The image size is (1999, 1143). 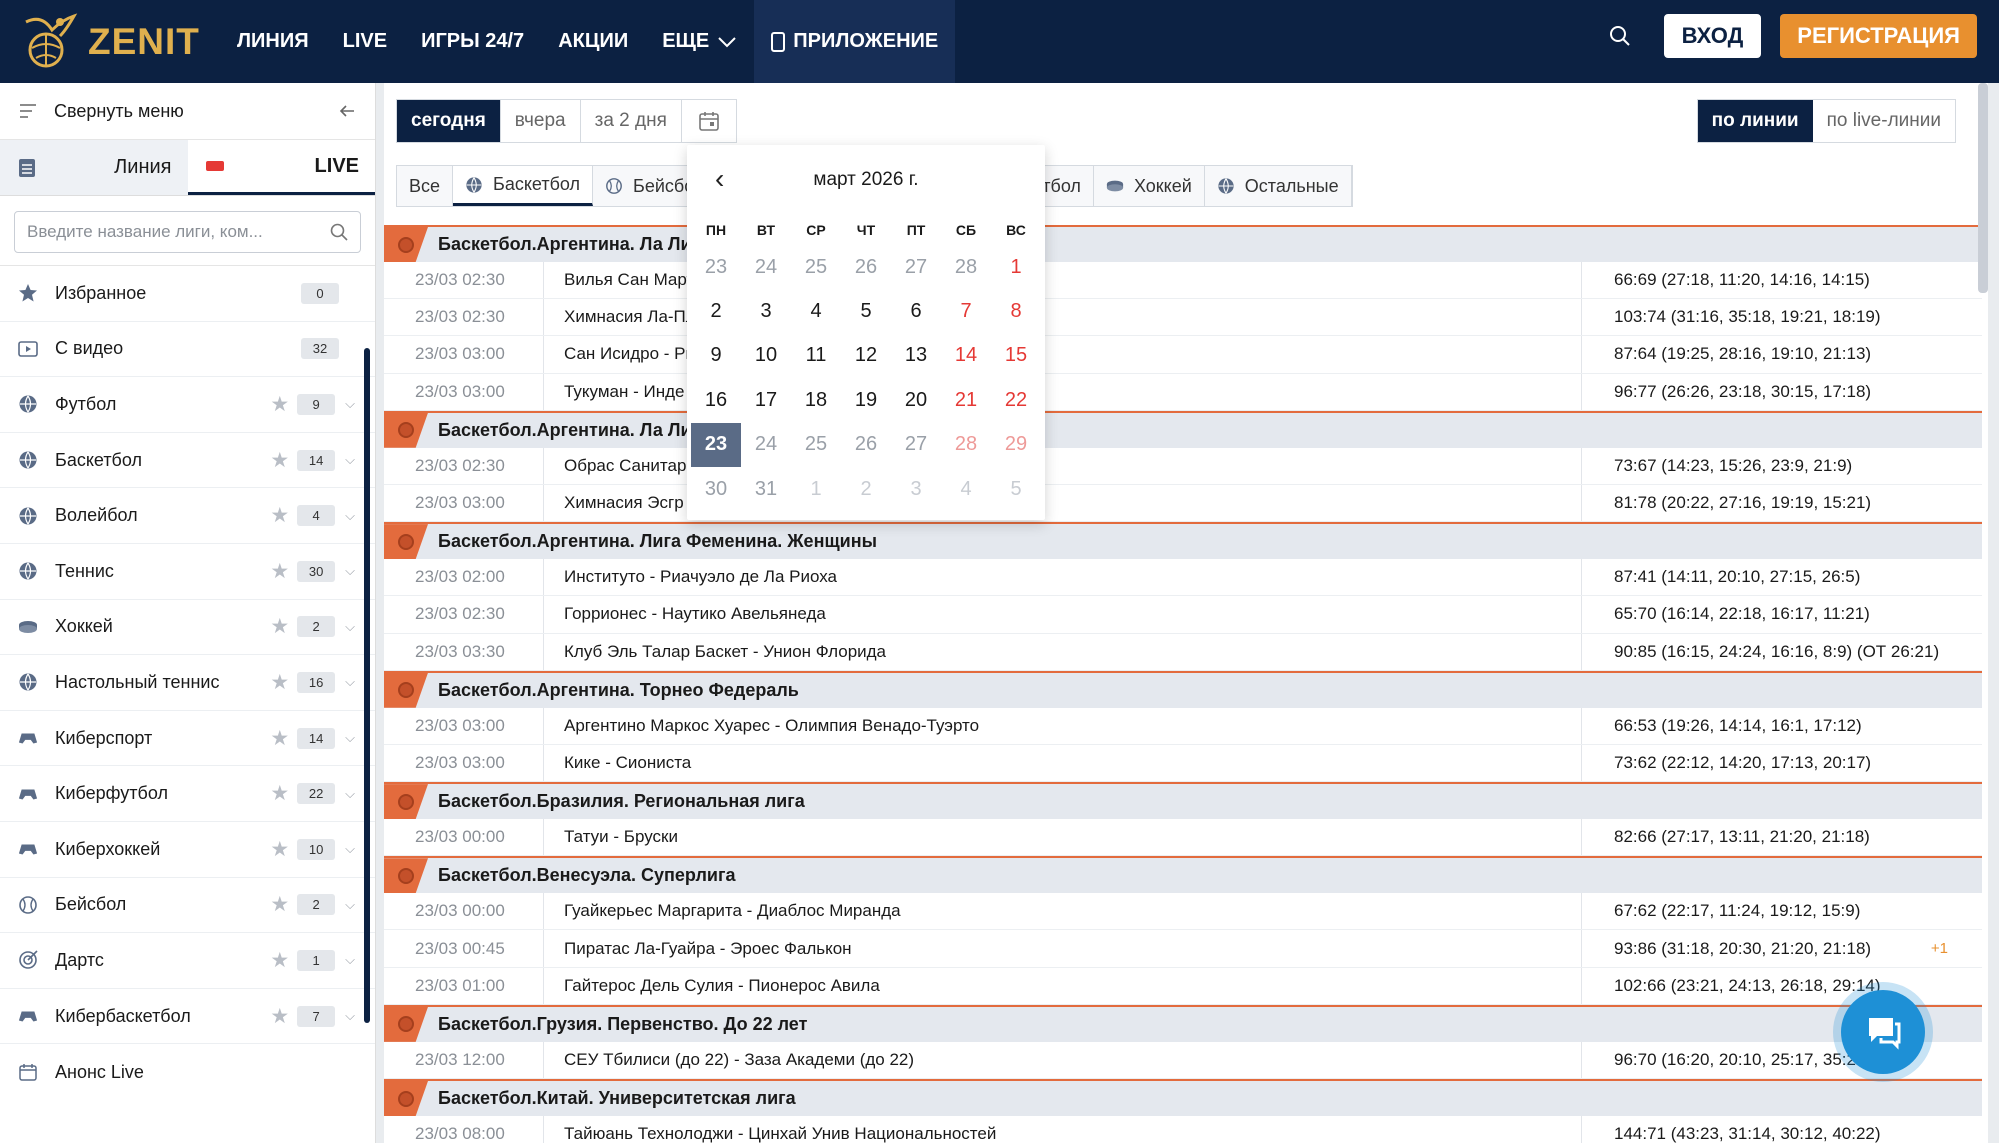 I want to click on sidebar-item-12: Дартс ★ 1 ⌵, so click(x=187, y=961).